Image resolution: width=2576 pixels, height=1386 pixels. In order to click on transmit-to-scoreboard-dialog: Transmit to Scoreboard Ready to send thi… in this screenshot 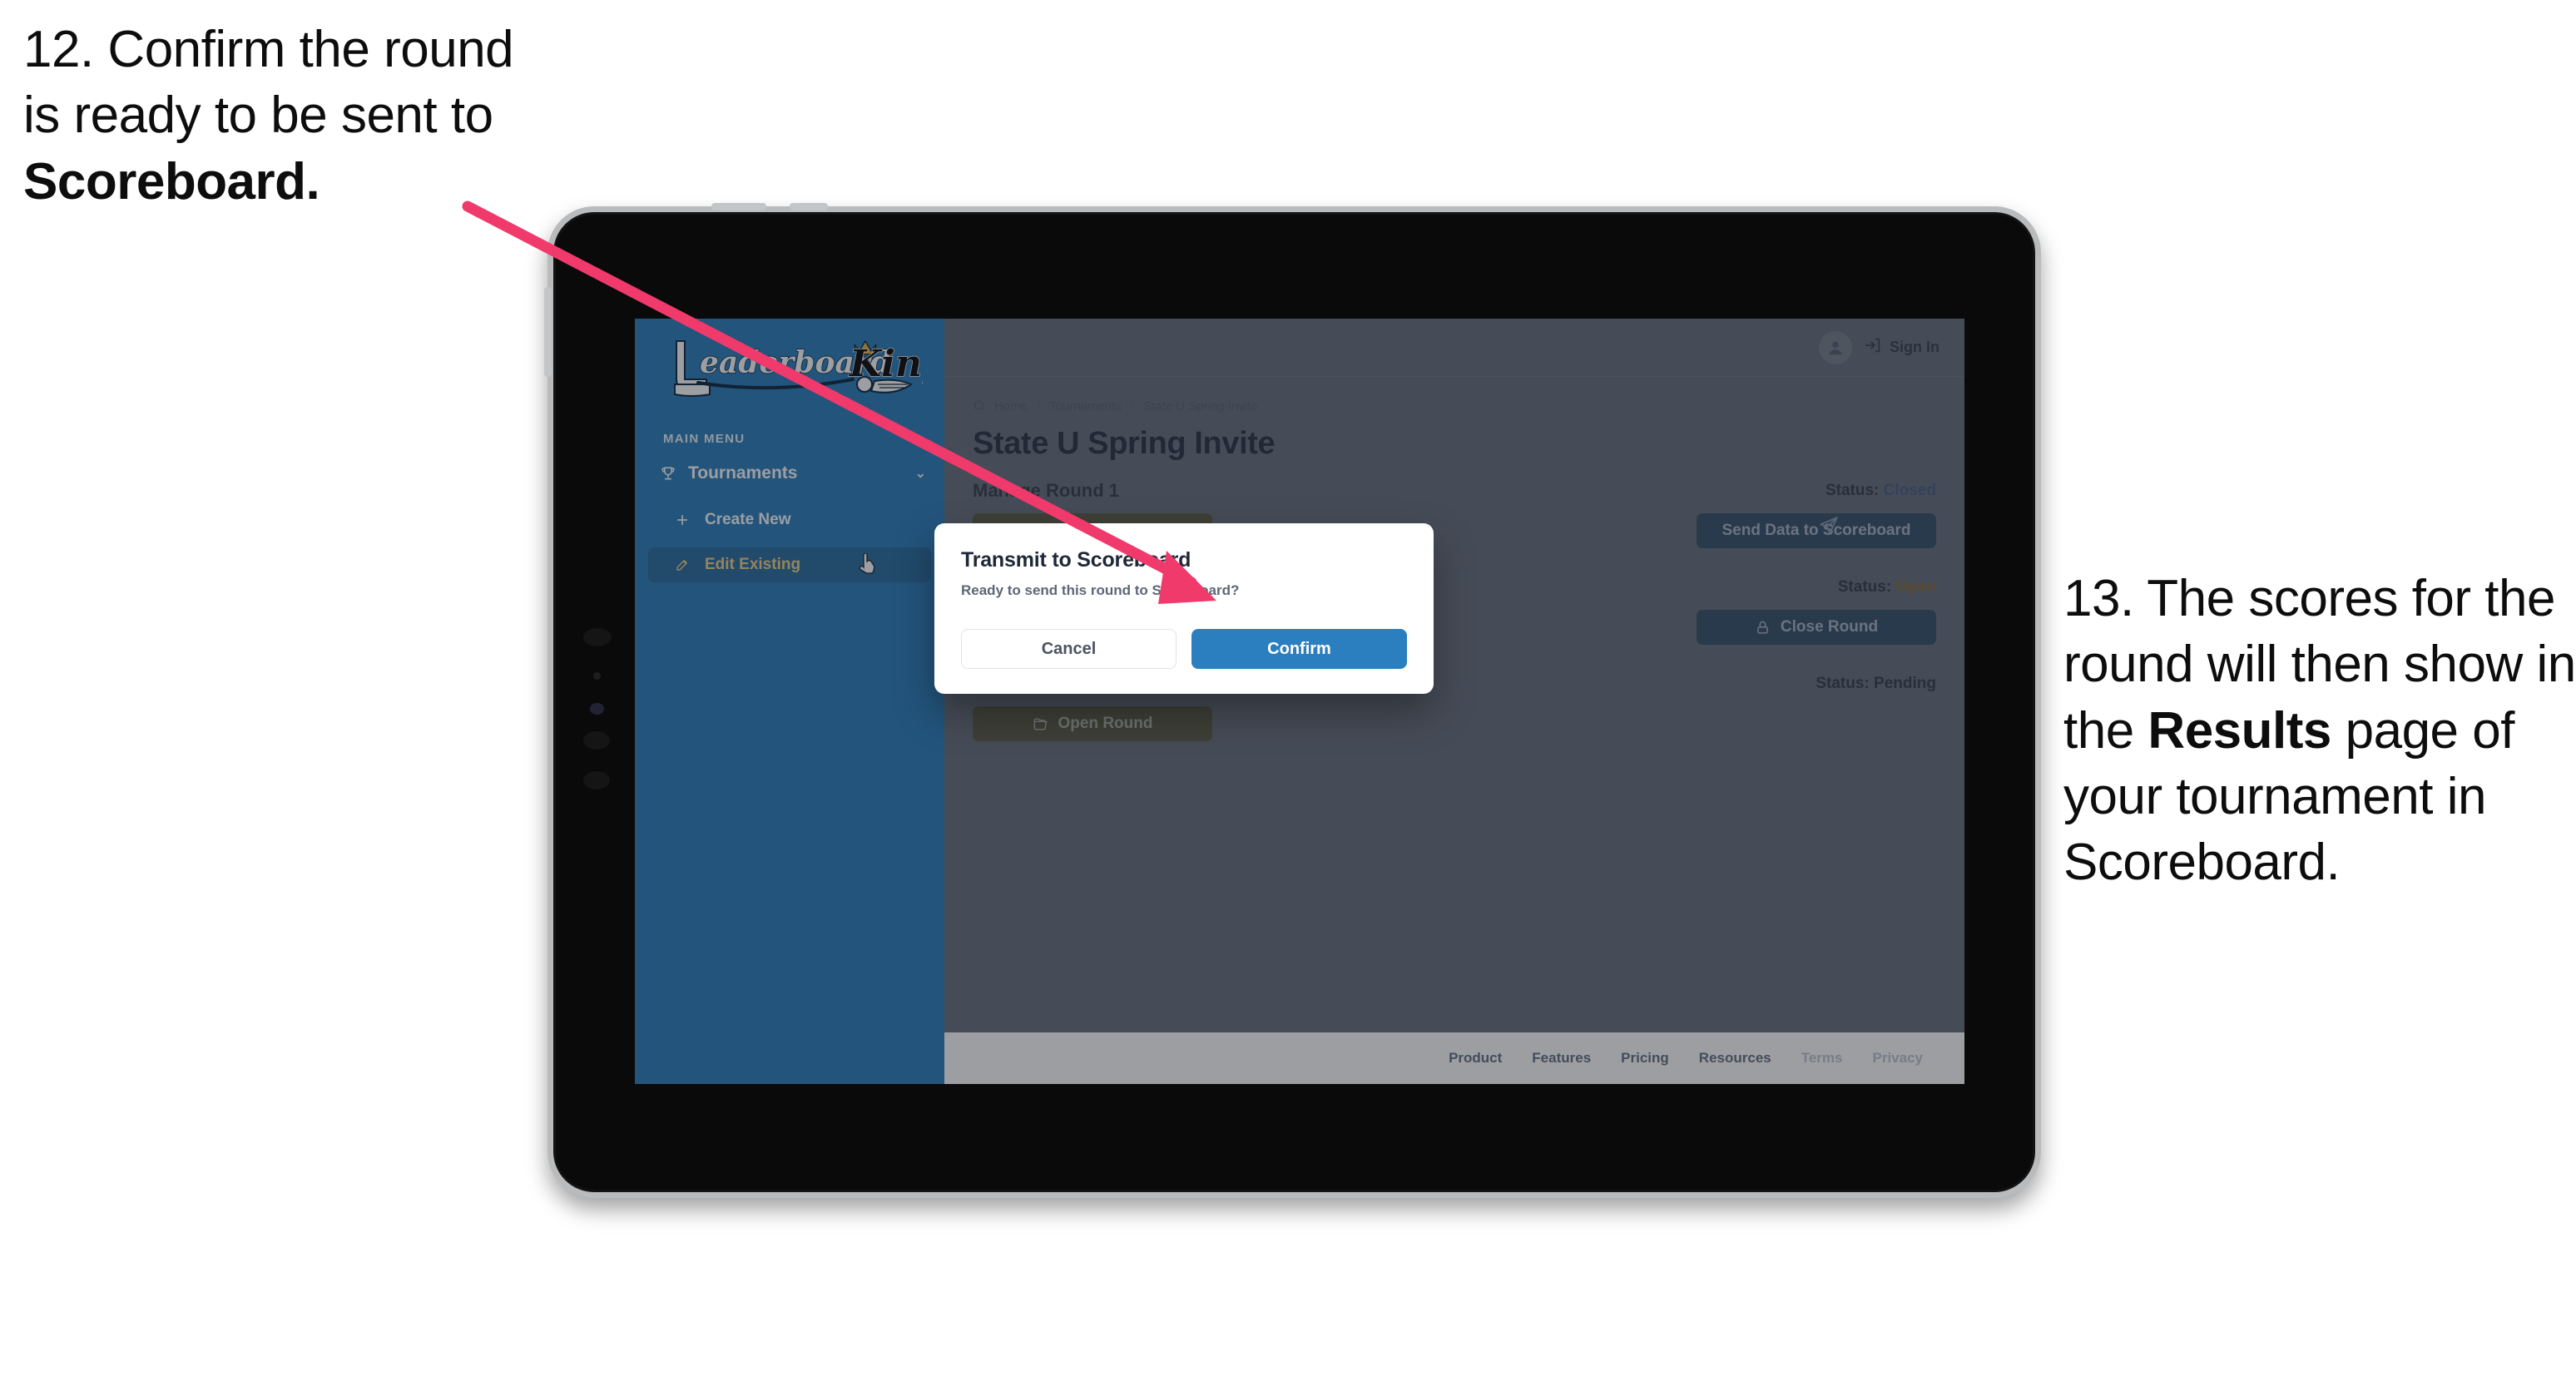, I will do `click(1184, 608)`.